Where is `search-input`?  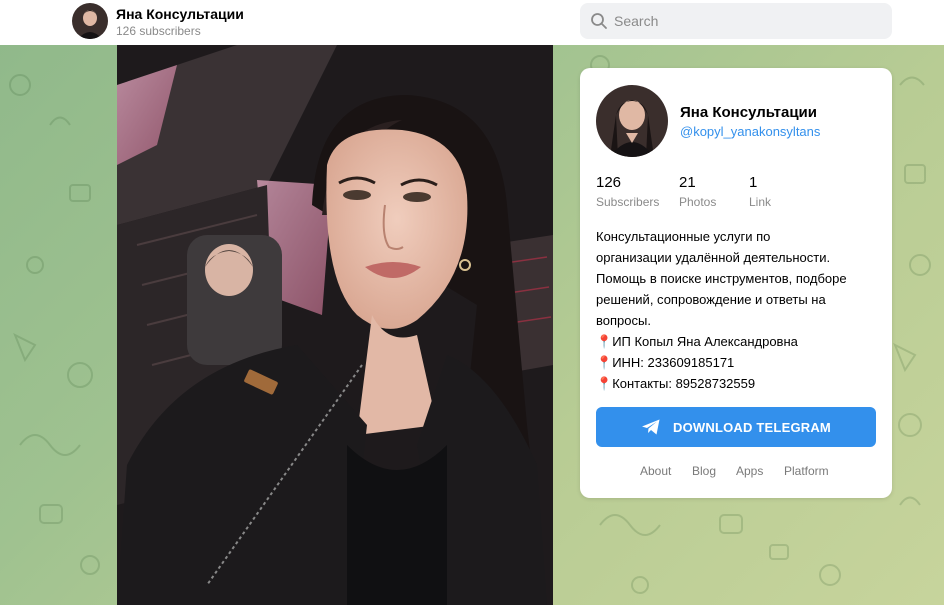 search-input is located at coordinates (749, 21).